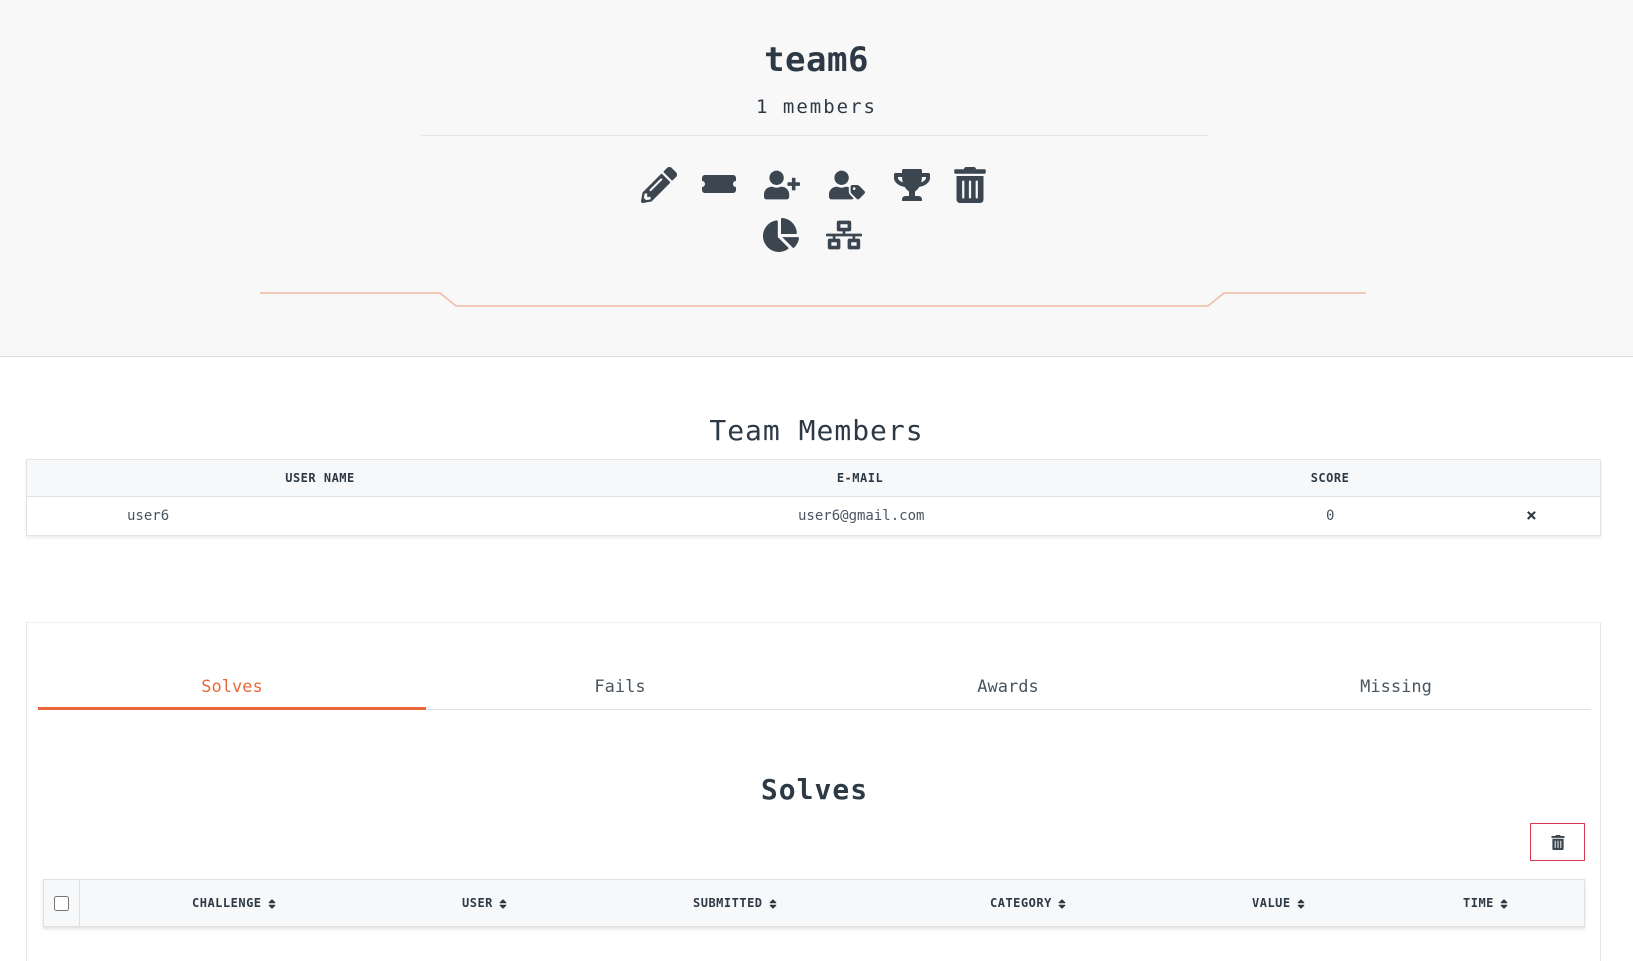 Image resolution: width=1633 pixels, height=961 pixels. I want to click on tab-missing: Missing, so click(1396, 689).